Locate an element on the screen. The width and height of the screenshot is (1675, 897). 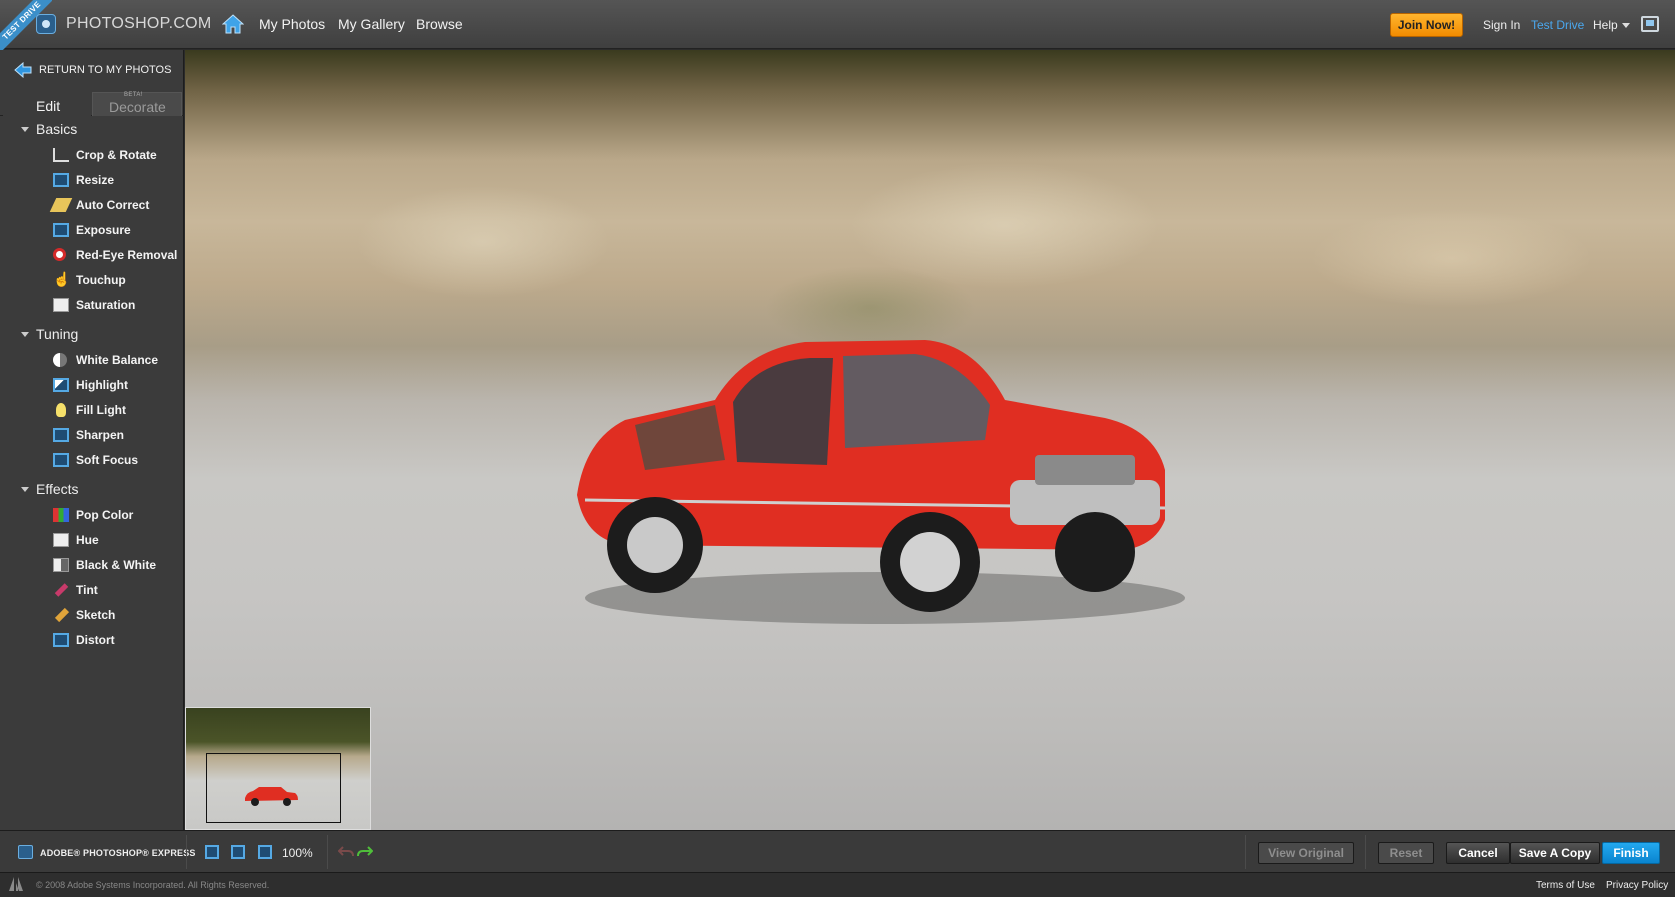
section-basics: Basics is located at coordinates (48, 129).